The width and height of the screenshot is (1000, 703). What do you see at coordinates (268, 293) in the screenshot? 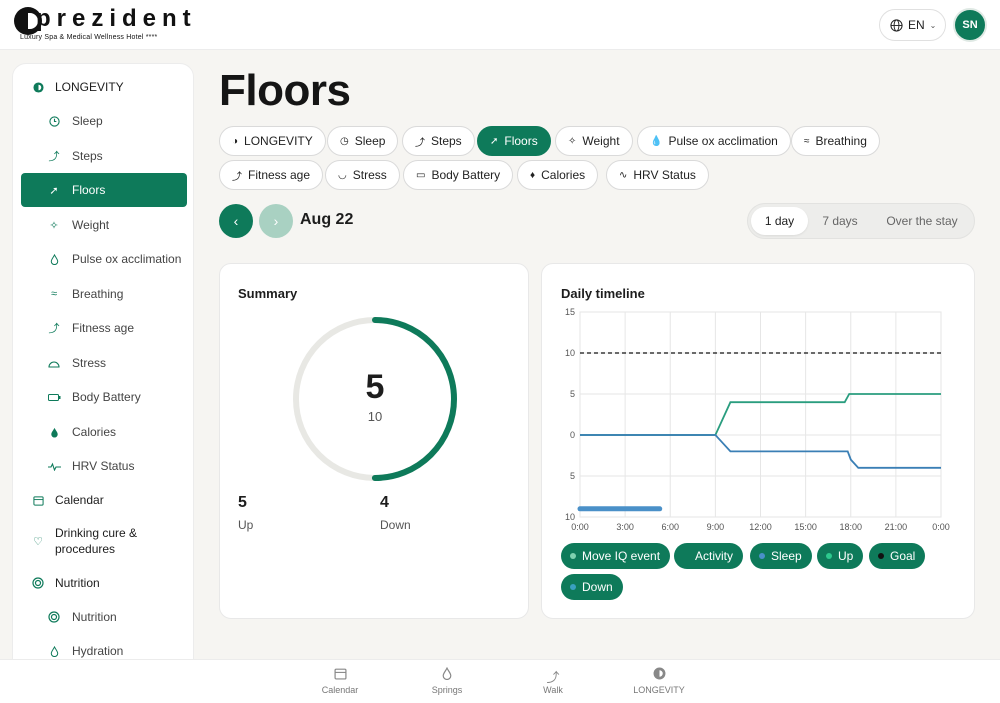
I see `summary-title: Summary` at bounding box center [268, 293].